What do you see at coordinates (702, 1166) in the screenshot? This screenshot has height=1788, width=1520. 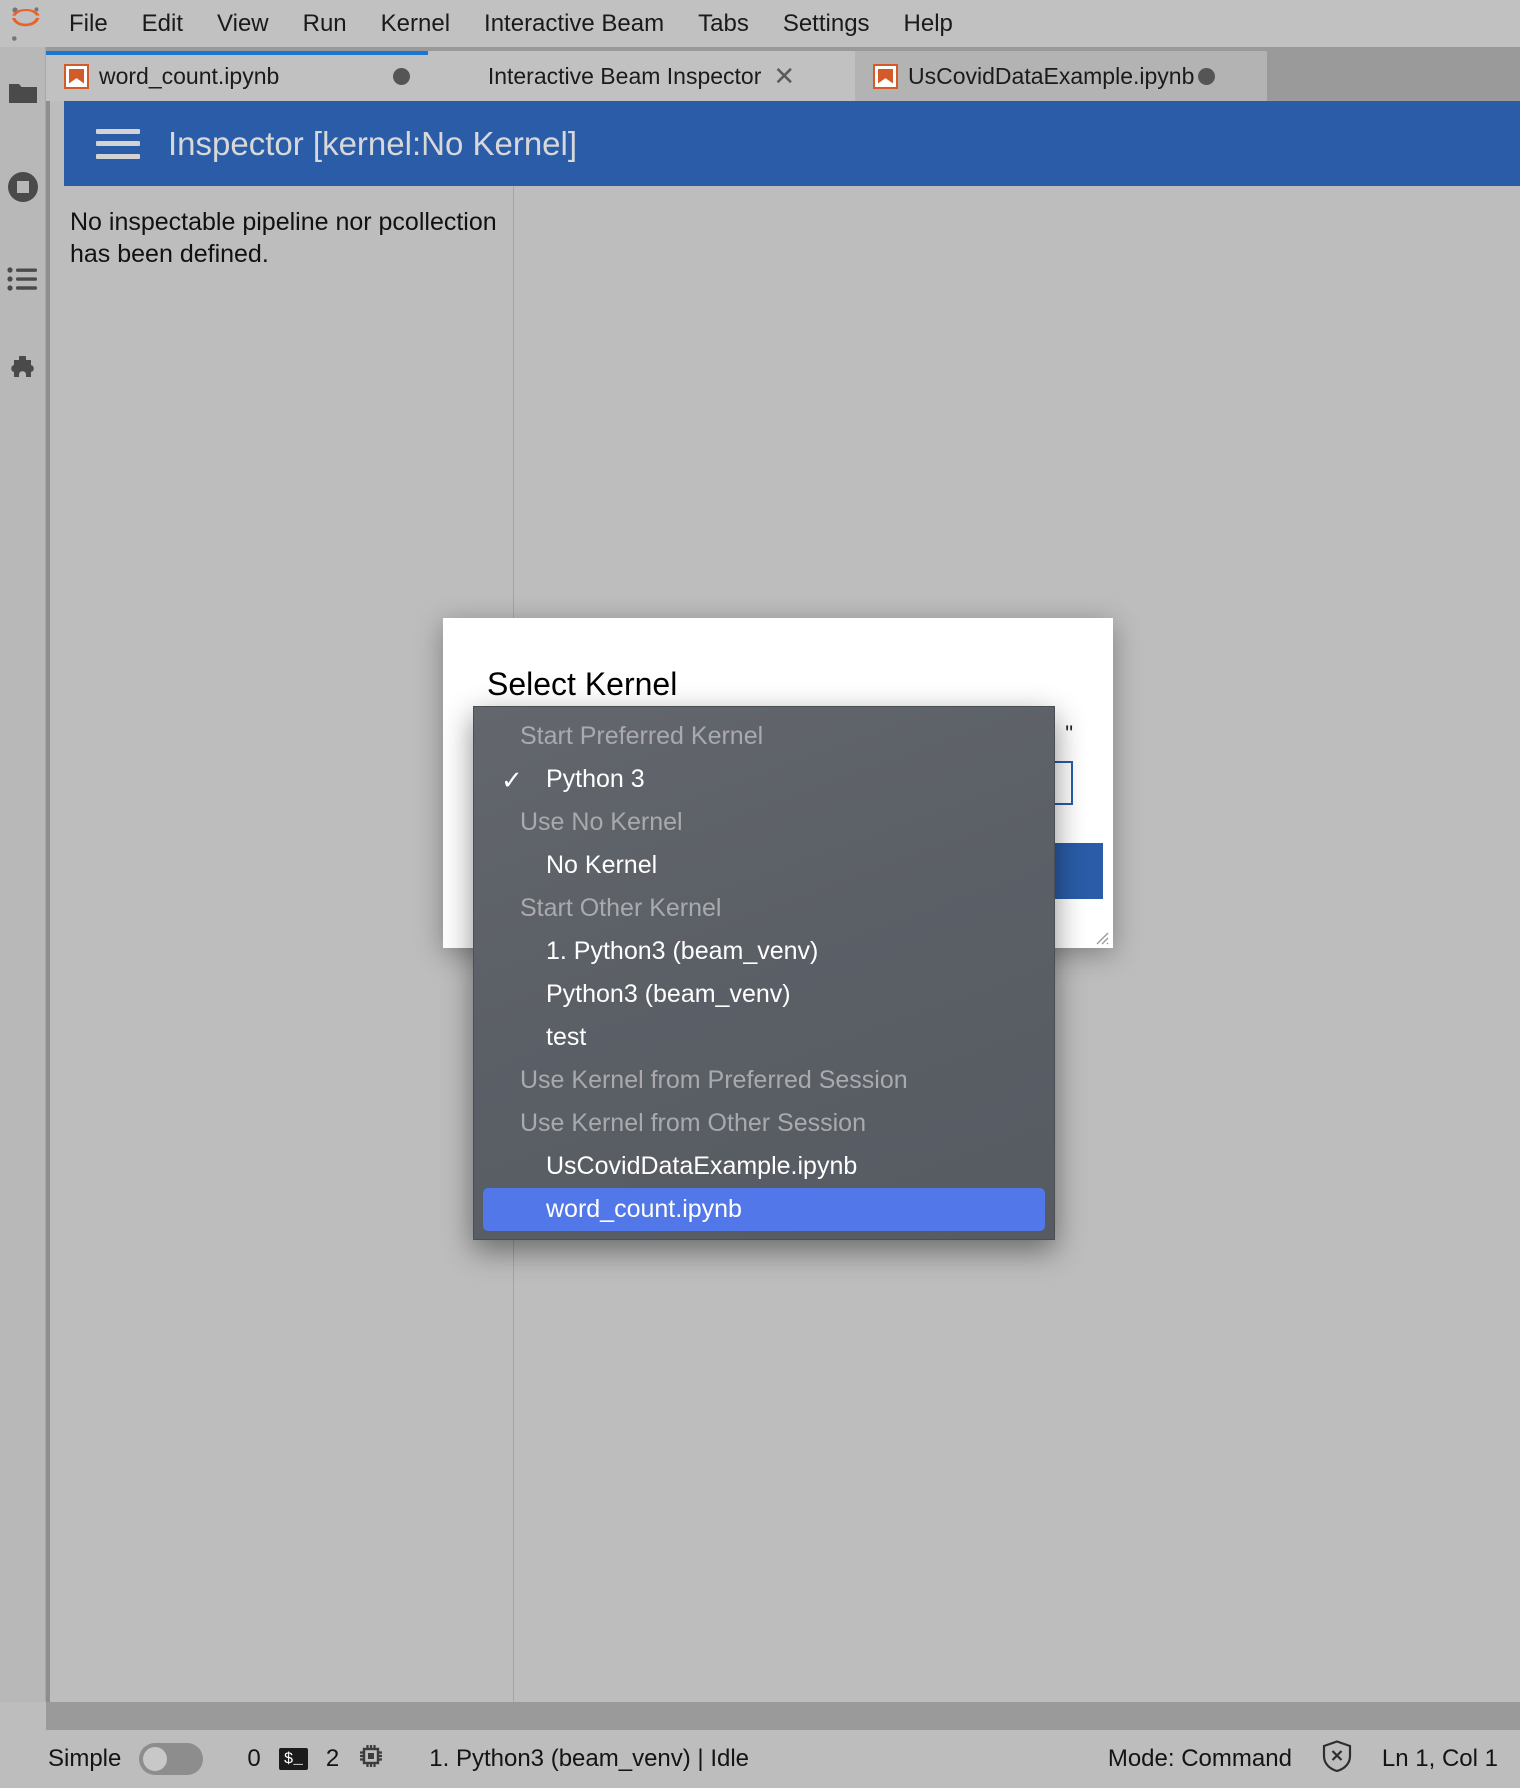 I see `kernel-item-label: UsCovidDataExample.ipynb` at bounding box center [702, 1166].